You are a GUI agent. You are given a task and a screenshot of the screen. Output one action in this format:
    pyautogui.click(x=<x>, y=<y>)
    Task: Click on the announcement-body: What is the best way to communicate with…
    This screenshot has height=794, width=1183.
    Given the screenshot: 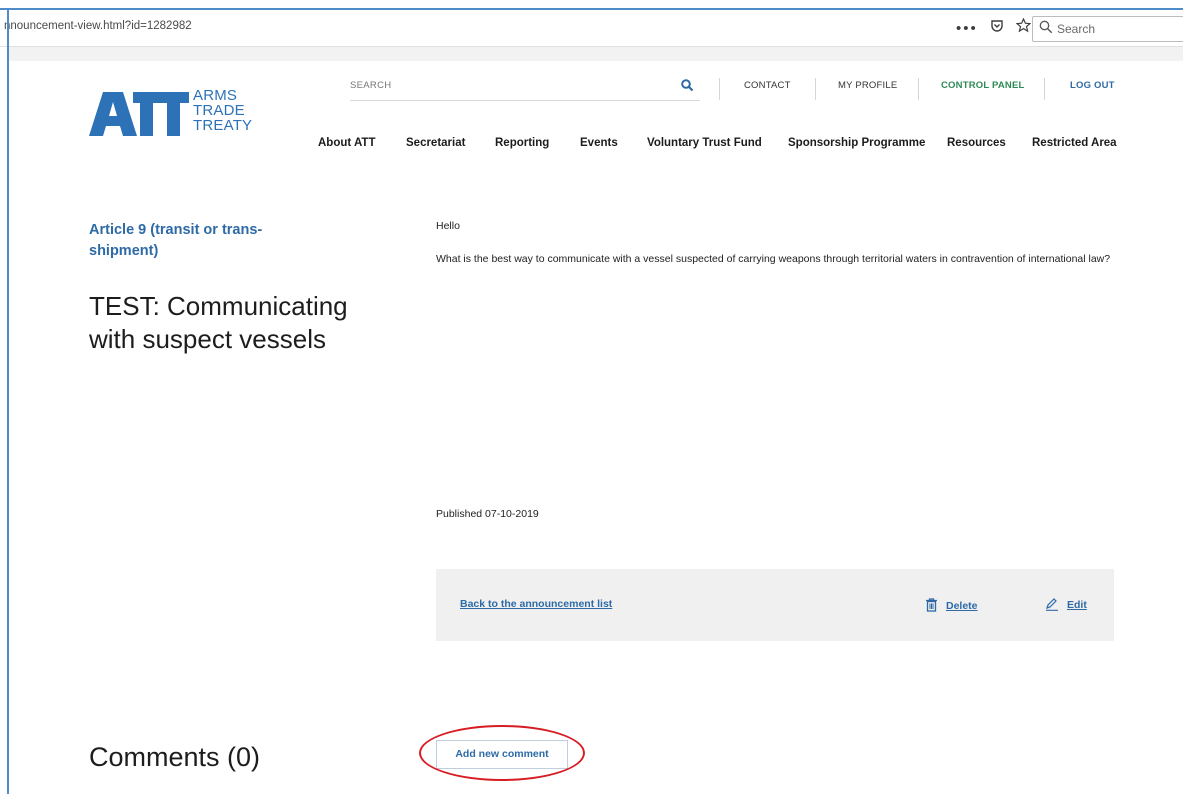 What is the action you would take?
    pyautogui.click(x=773, y=259)
    